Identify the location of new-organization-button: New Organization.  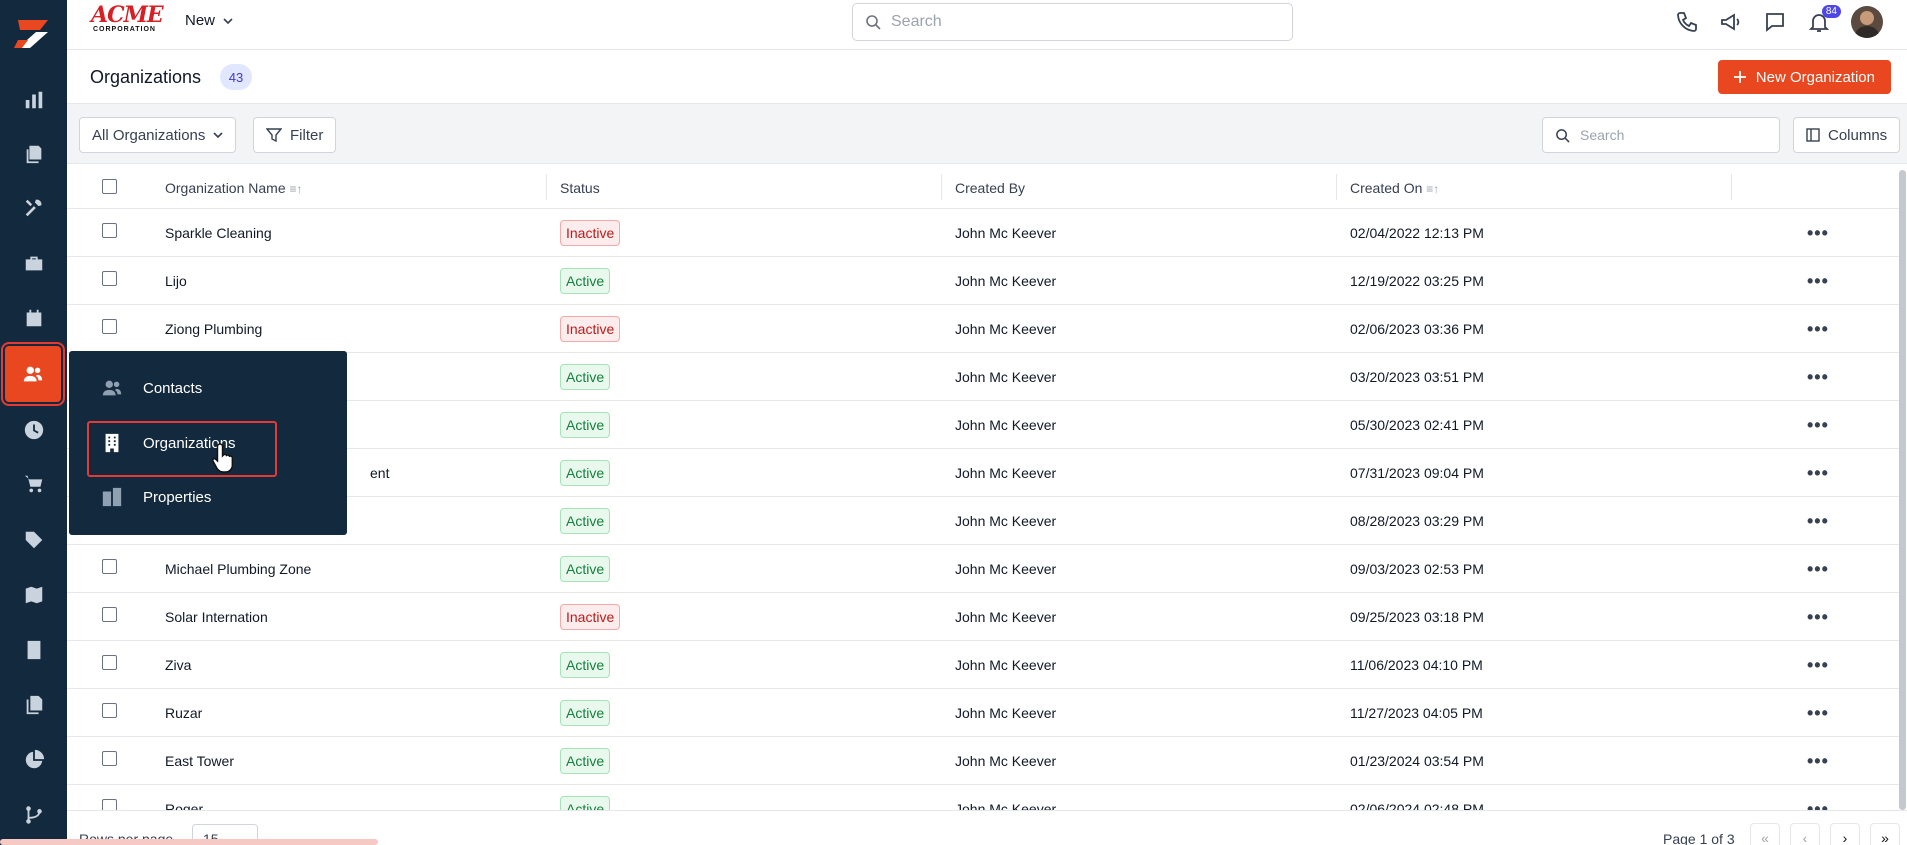
(1804, 77).